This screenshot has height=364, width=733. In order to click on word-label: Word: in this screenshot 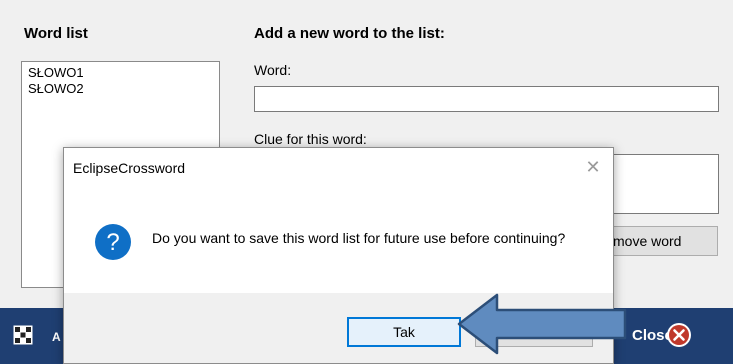, I will do `click(273, 70)`.